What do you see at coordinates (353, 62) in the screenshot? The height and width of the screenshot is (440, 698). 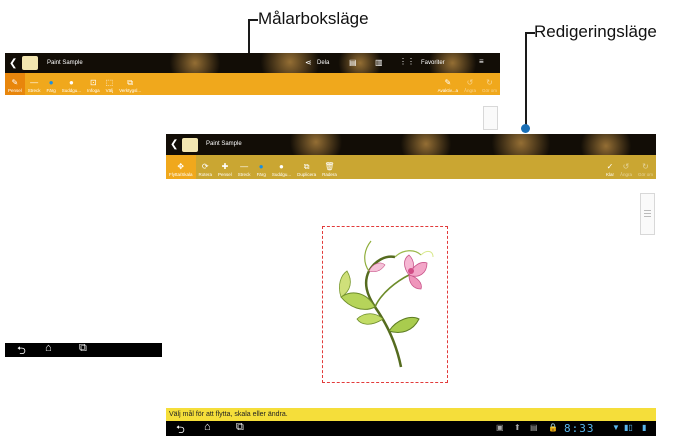 I see `save-icon: ▤` at bounding box center [353, 62].